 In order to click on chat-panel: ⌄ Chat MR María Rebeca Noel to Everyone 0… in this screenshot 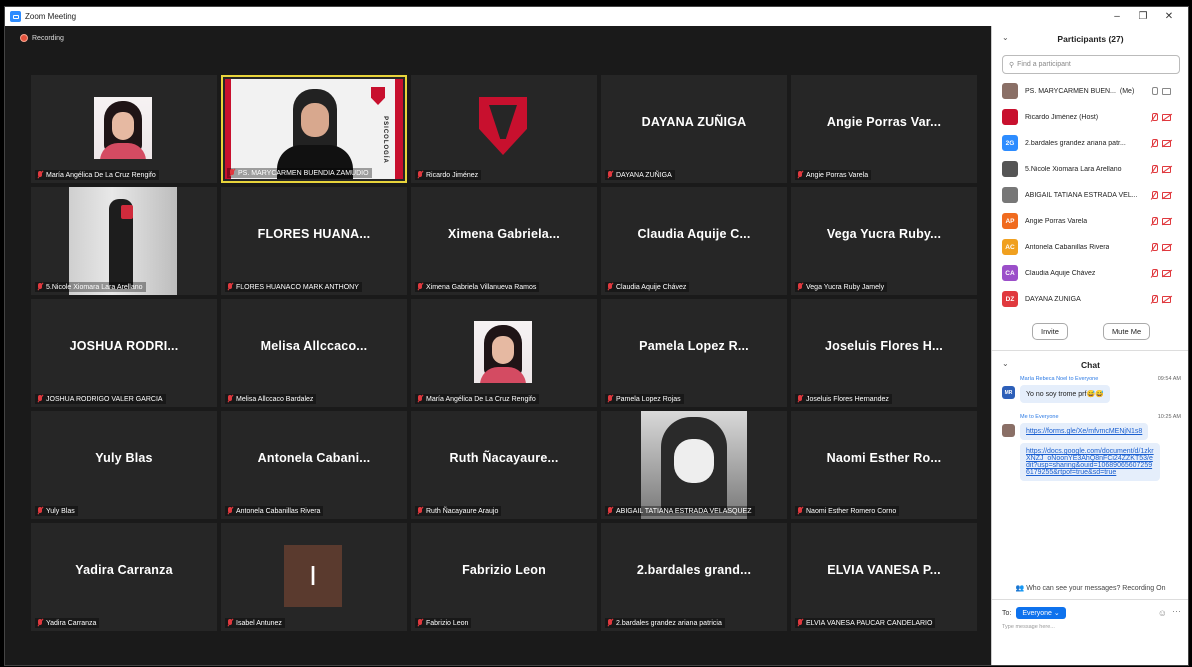, I will do `click(1090, 416)`.